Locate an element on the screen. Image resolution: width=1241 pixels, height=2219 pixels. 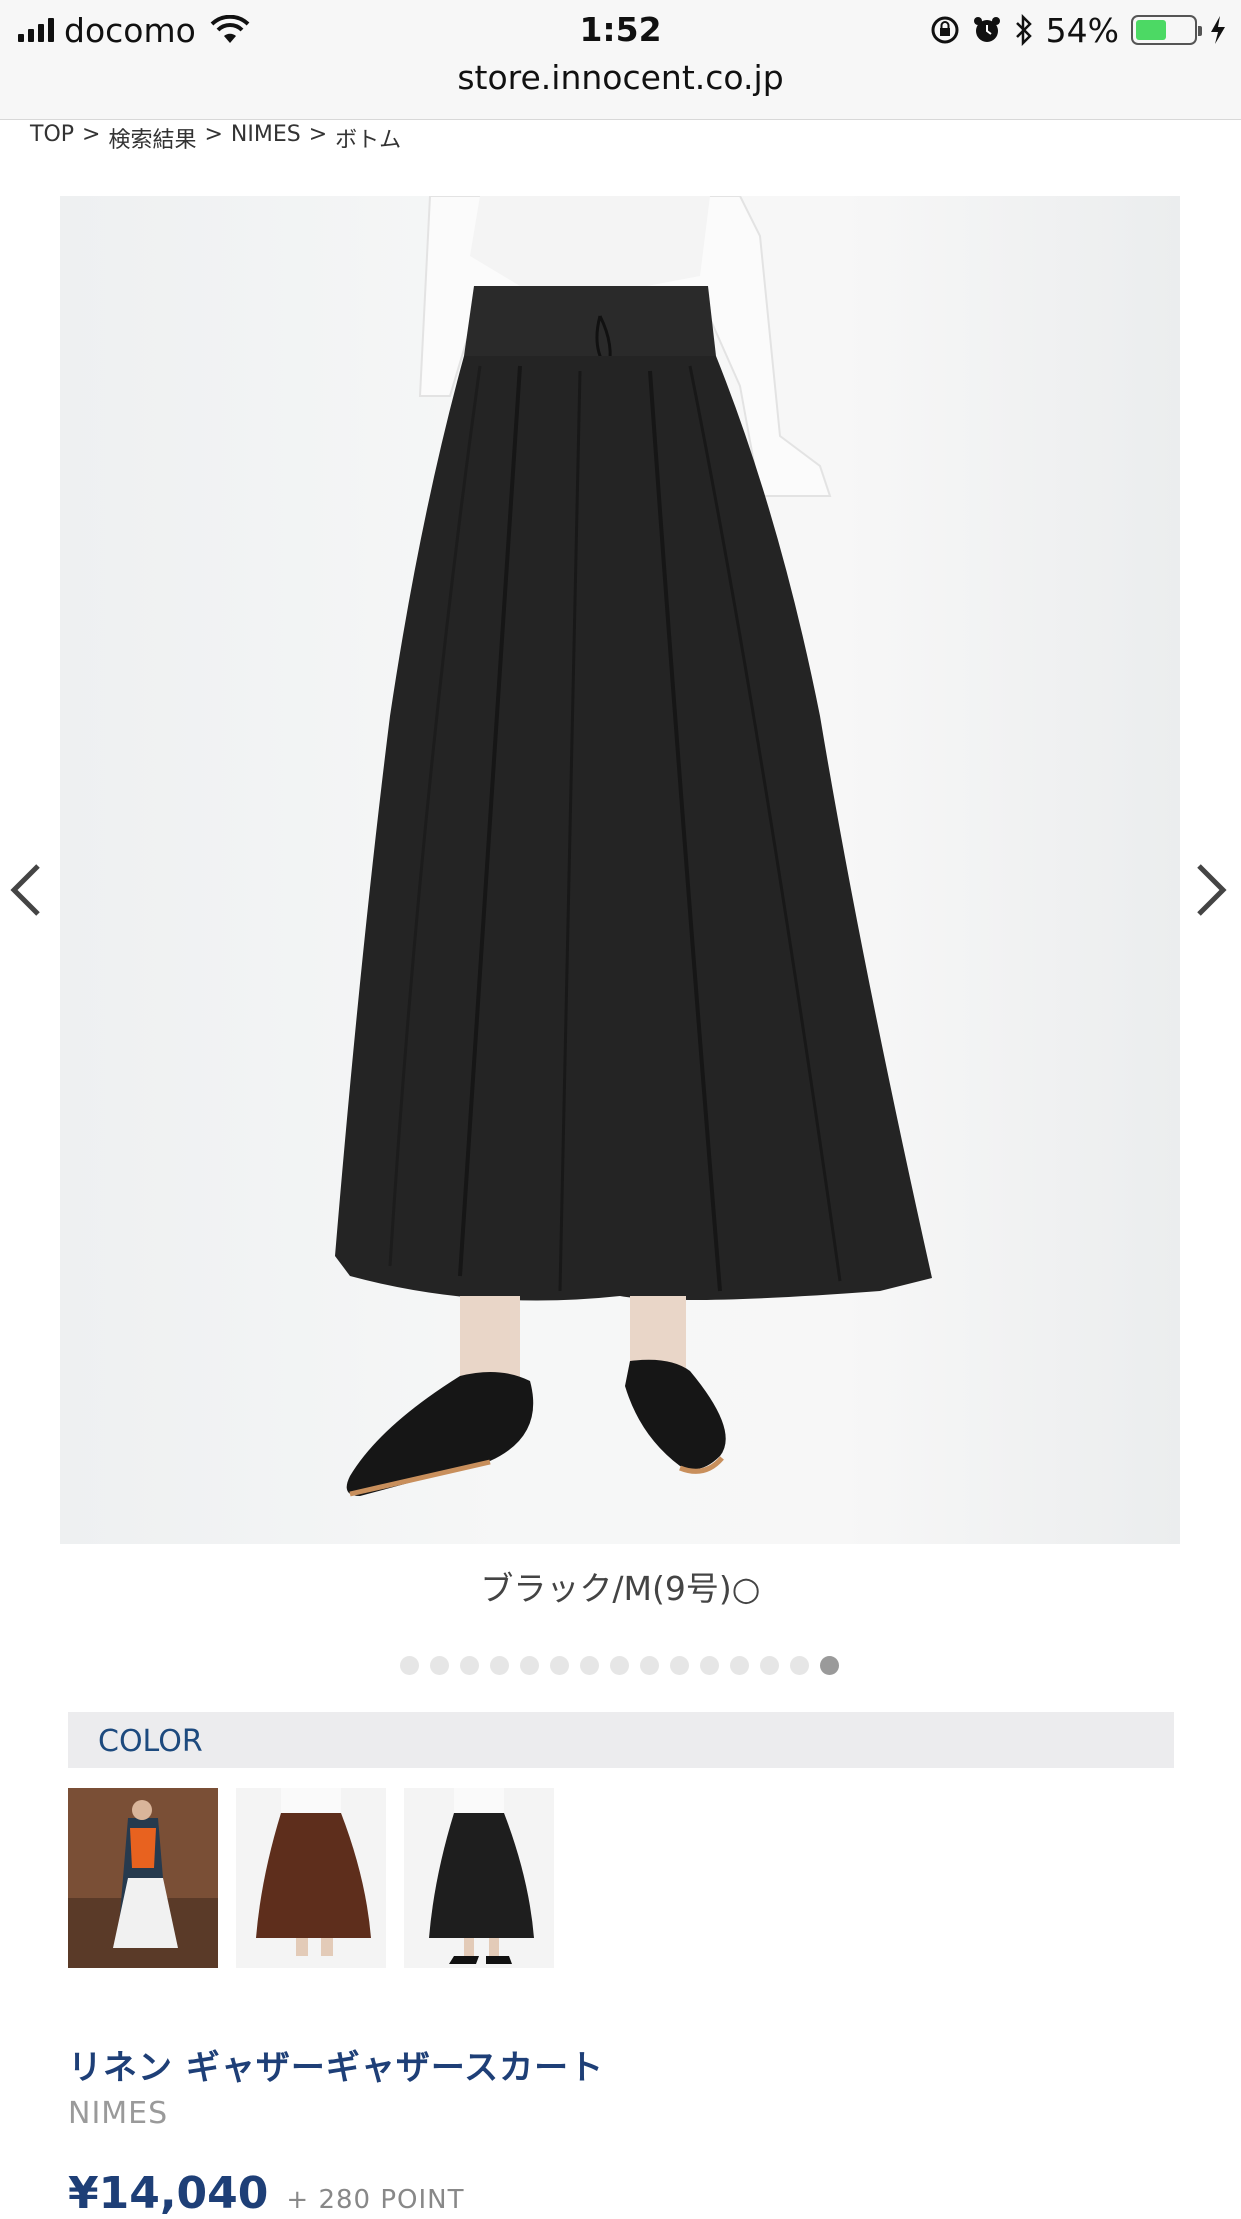
charging-bolt-icon is located at coordinates (1218, 30).